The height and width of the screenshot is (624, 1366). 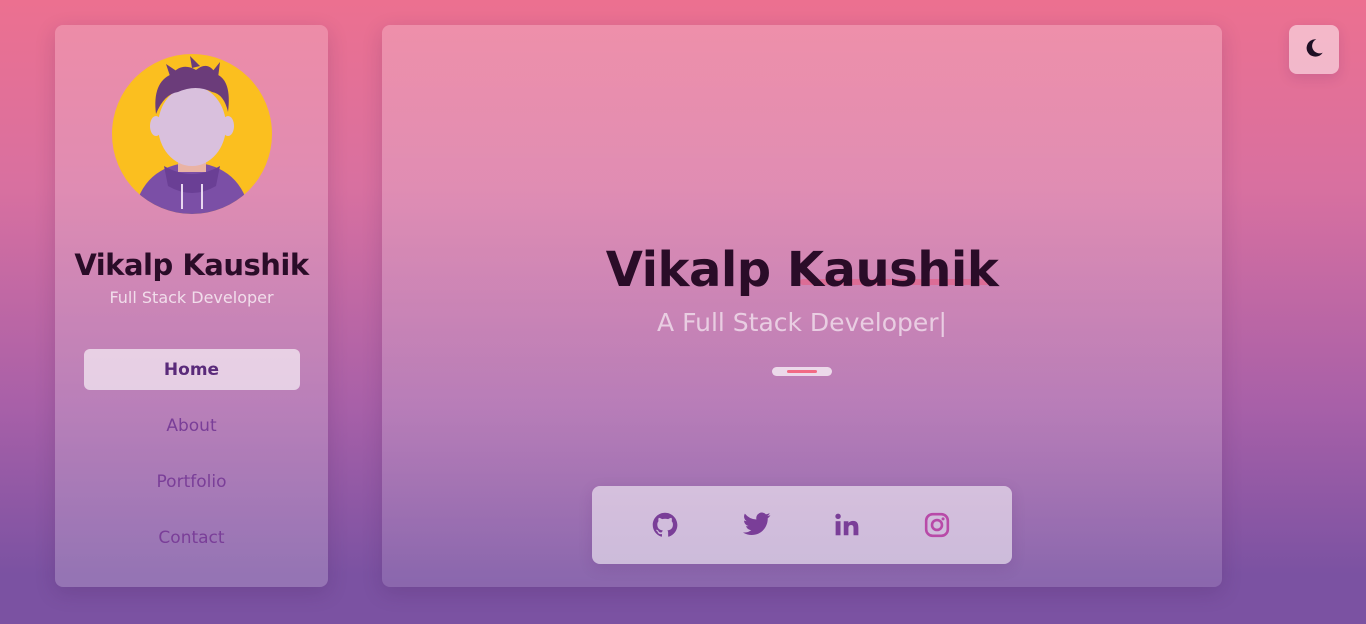 What do you see at coordinates (192, 481) in the screenshot?
I see `nav-item-portfolio: Portfolio` at bounding box center [192, 481].